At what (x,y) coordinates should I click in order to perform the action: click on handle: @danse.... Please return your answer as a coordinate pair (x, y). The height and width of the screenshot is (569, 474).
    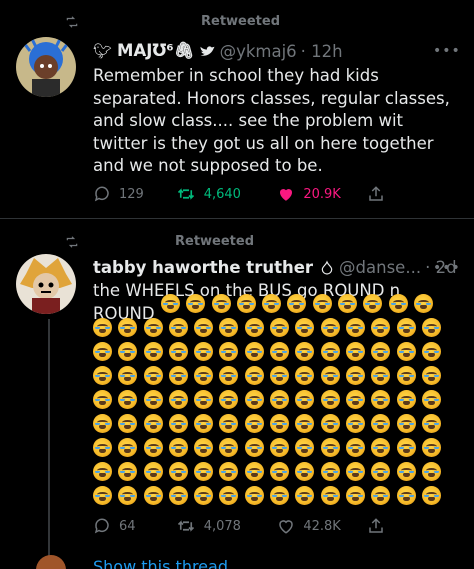
    Looking at the image, I should click on (380, 267).